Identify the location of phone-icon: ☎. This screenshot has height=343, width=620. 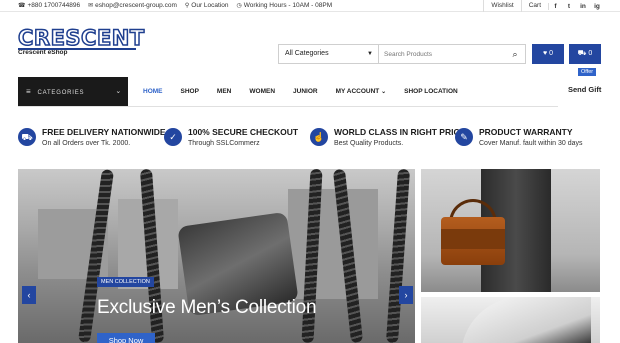
(22, 6).